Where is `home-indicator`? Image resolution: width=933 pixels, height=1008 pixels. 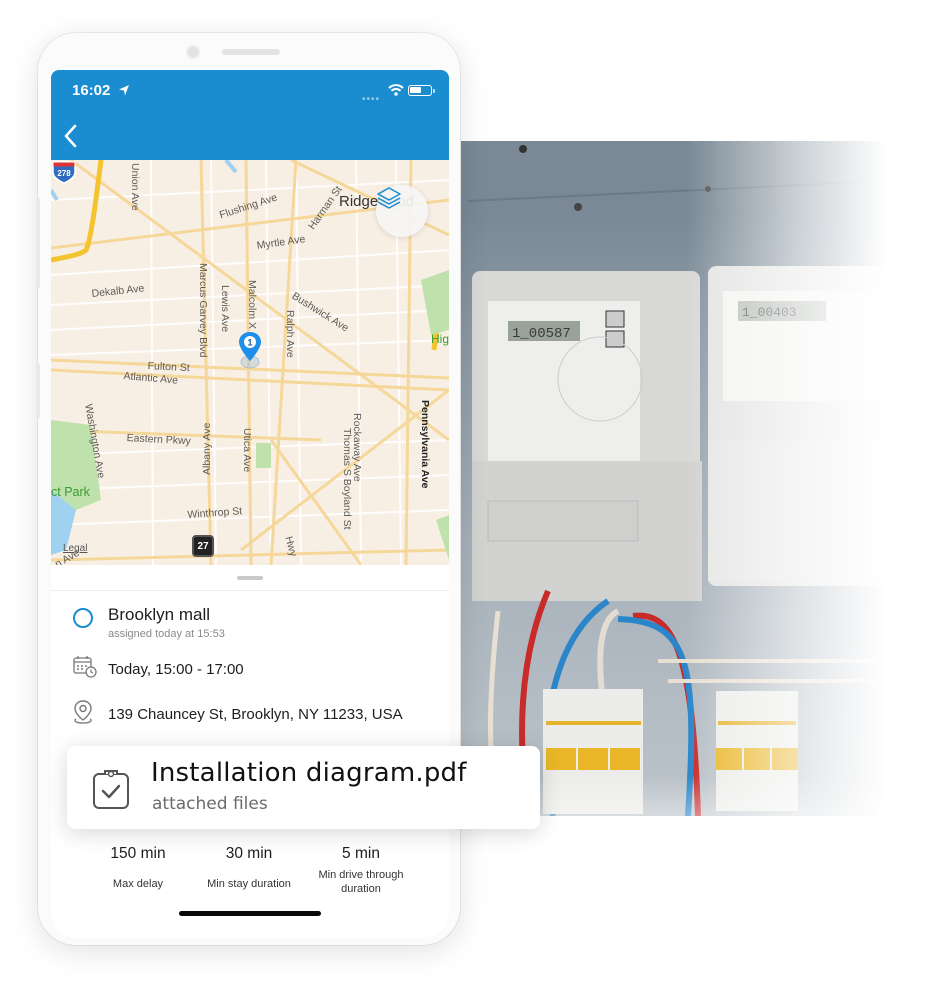 home-indicator is located at coordinates (250, 913).